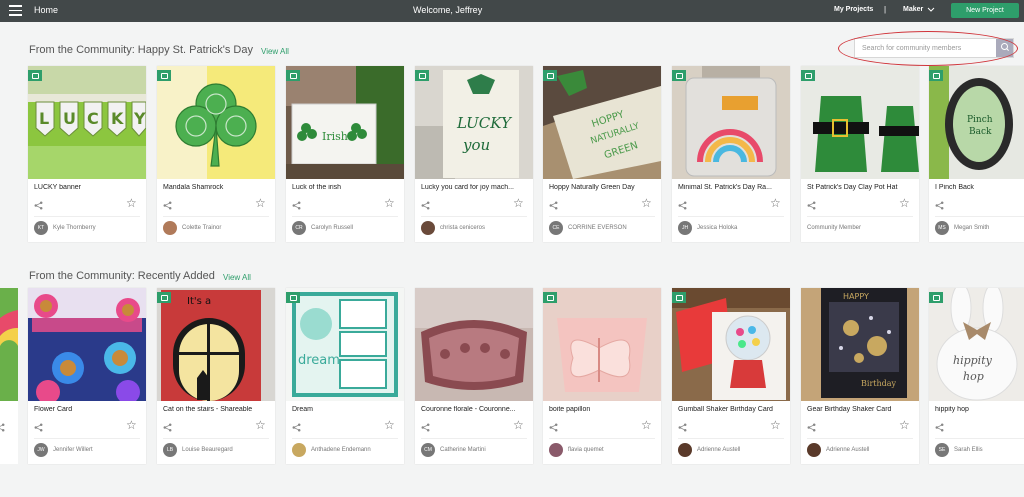 The image size is (1024, 497). I want to click on project-title: Flower Card, so click(88, 409).